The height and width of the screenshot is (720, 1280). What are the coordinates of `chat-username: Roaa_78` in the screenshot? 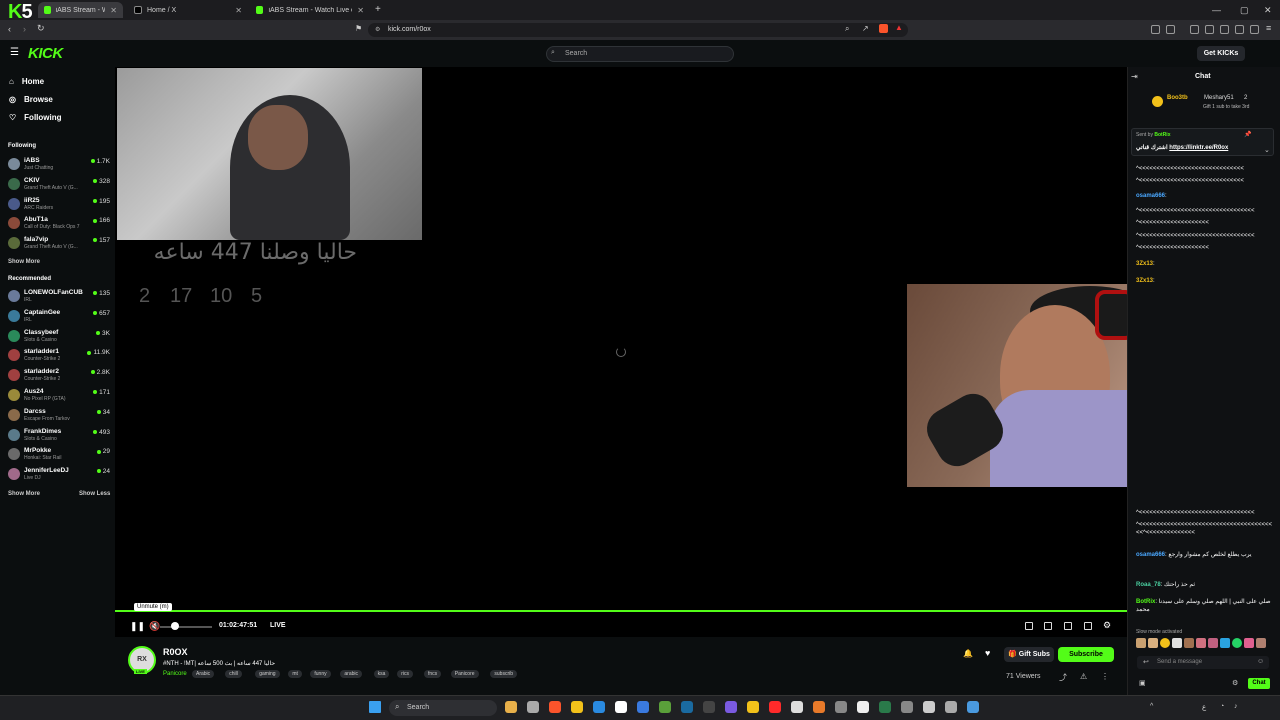 It's located at (1148, 585).